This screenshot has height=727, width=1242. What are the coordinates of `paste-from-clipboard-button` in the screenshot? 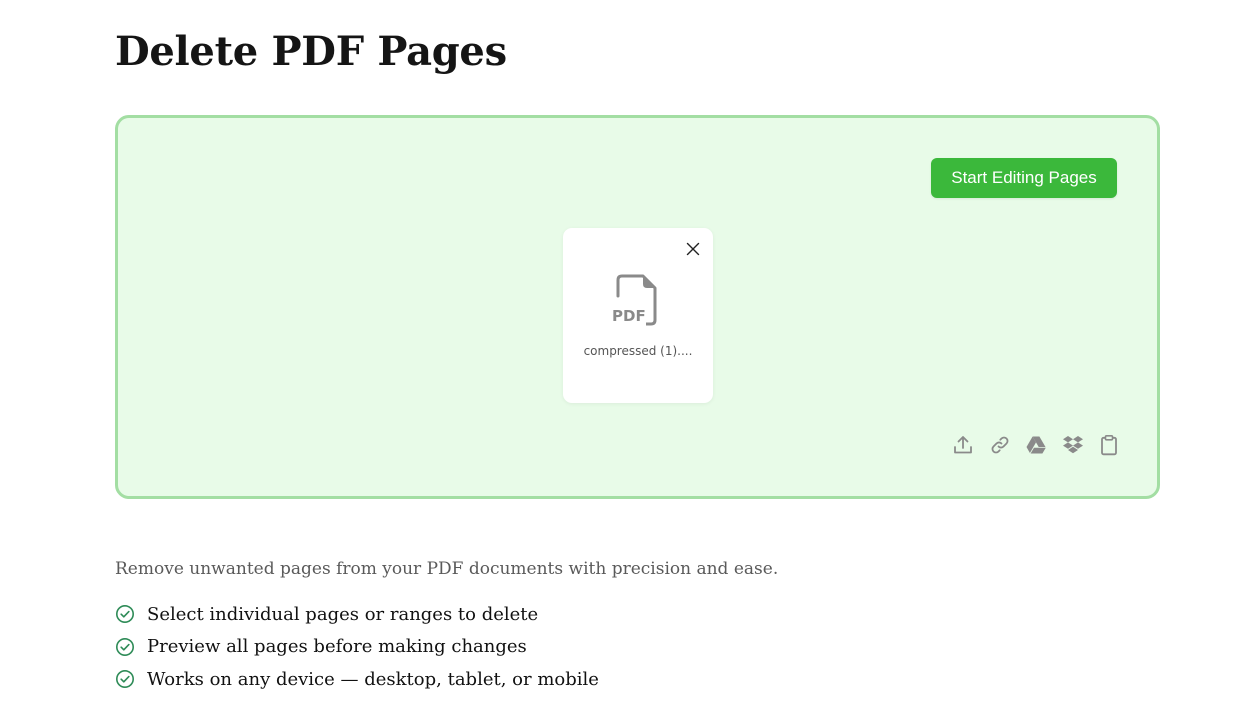 It's located at (1109, 445).